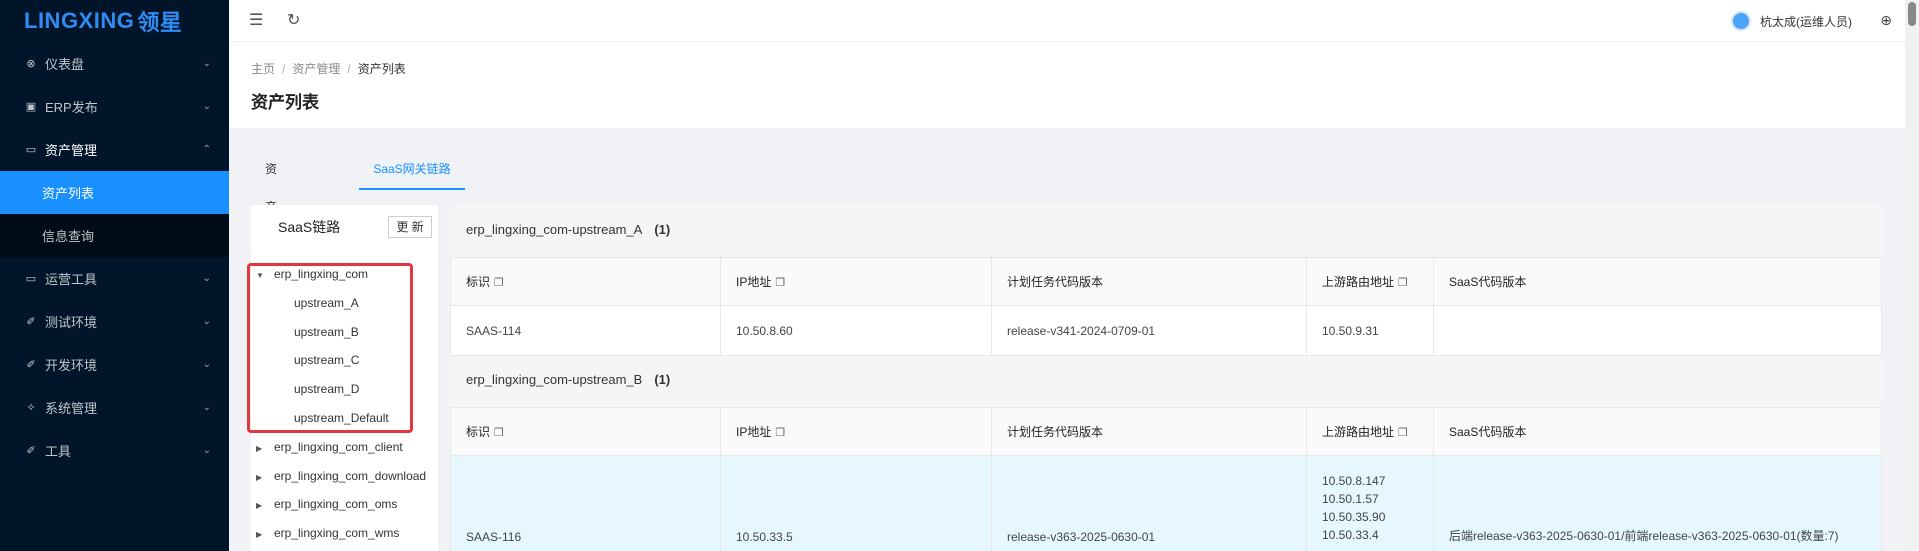  What do you see at coordinates (31, 365) in the screenshot?
I see `dev-icon: ✐` at bounding box center [31, 365].